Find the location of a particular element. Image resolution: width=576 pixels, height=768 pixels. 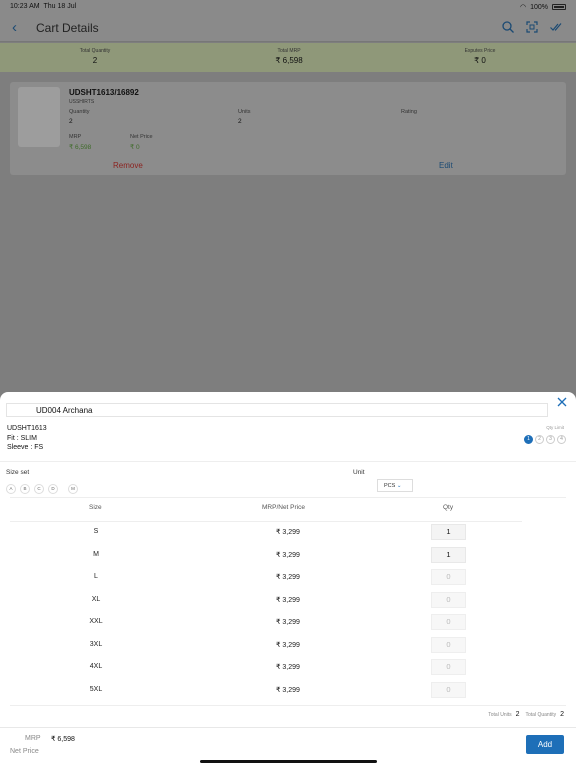

back-icon: ‹ is located at coordinates (14, 27).